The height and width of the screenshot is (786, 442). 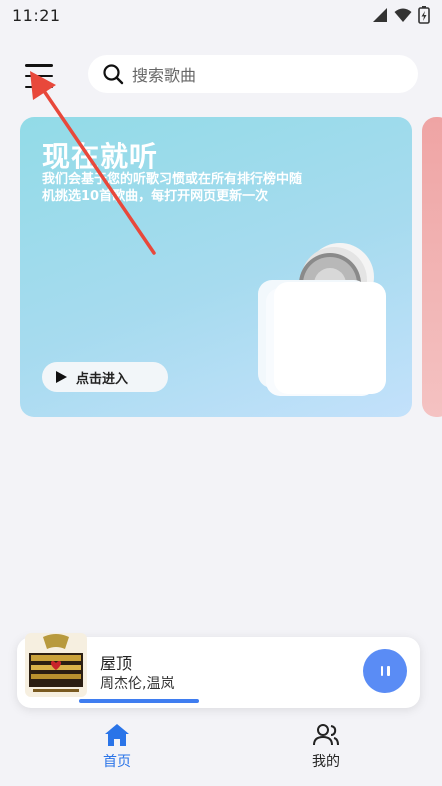 What do you see at coordinates (102, 379) in the screenshot?
I see `enter-button-label: 点击进入` at bounding box center [102, 379].